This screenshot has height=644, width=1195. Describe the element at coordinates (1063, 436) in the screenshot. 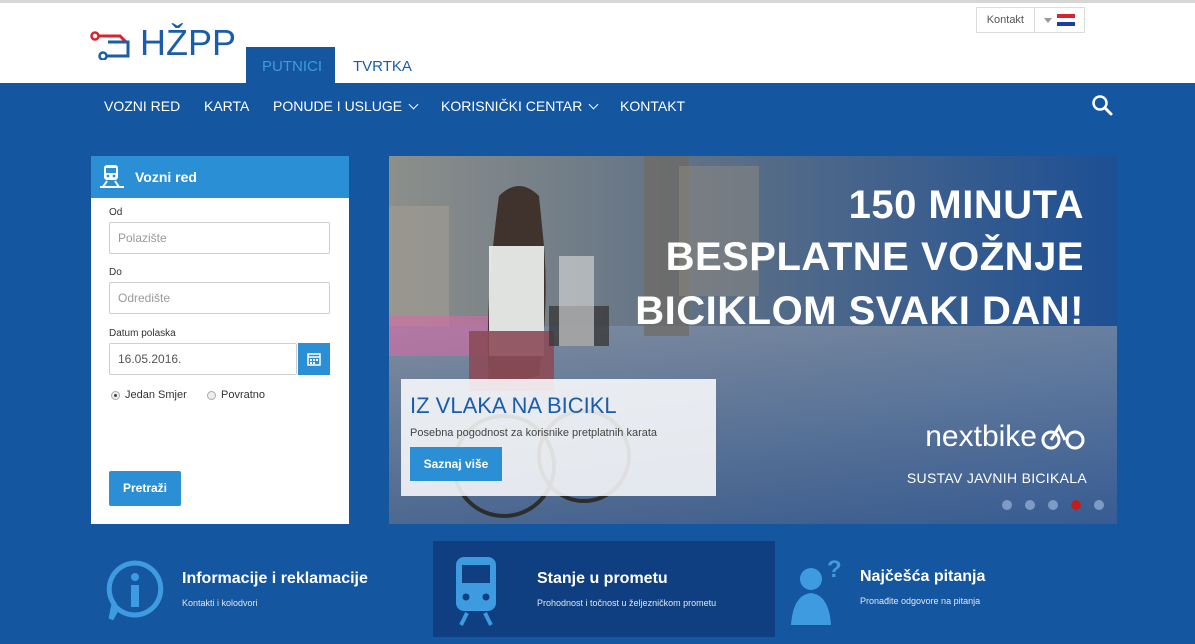

I see `bicycle-icon` at that location.